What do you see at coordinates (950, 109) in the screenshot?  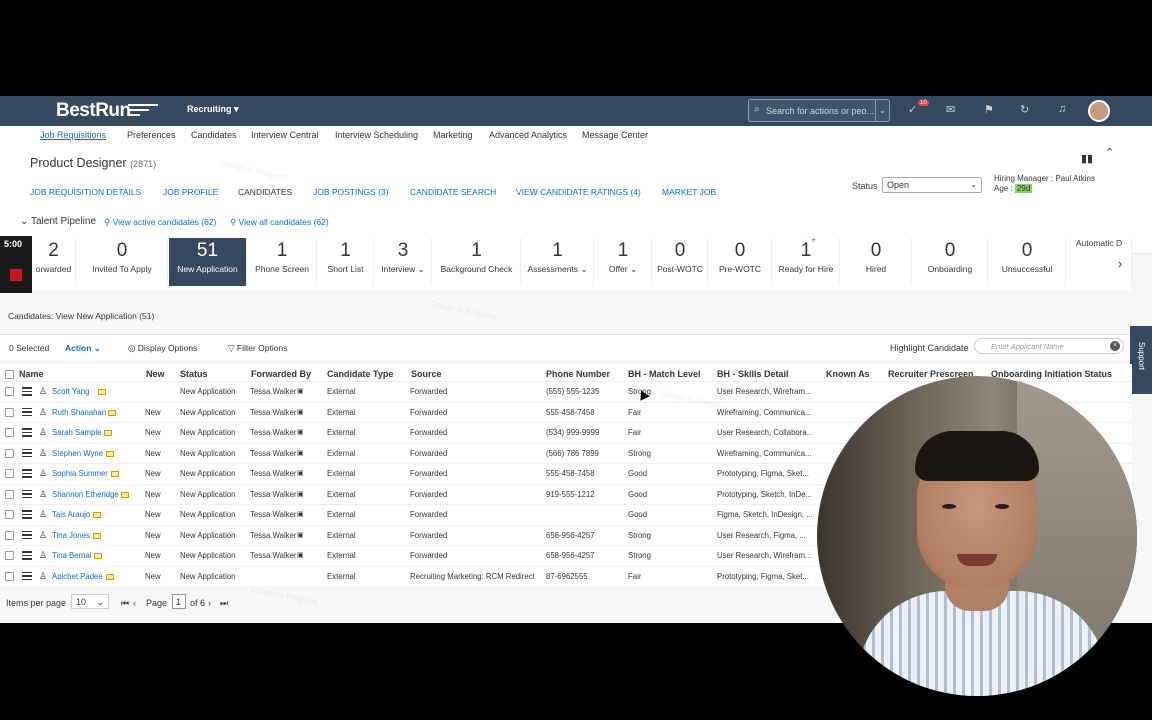 I see `chat-icon: ✉` at bounding box center [950, 109].